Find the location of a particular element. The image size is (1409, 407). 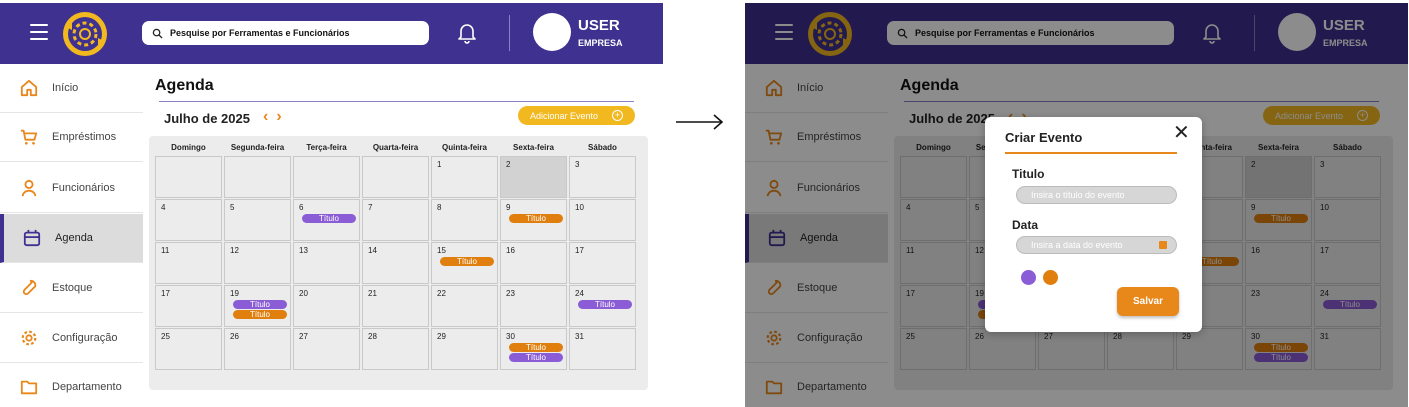

menu-icon is located at coordinates (39, 32).